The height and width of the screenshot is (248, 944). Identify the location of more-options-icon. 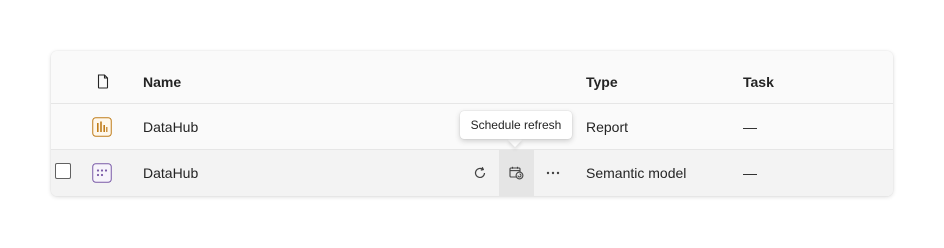
(553, 173).